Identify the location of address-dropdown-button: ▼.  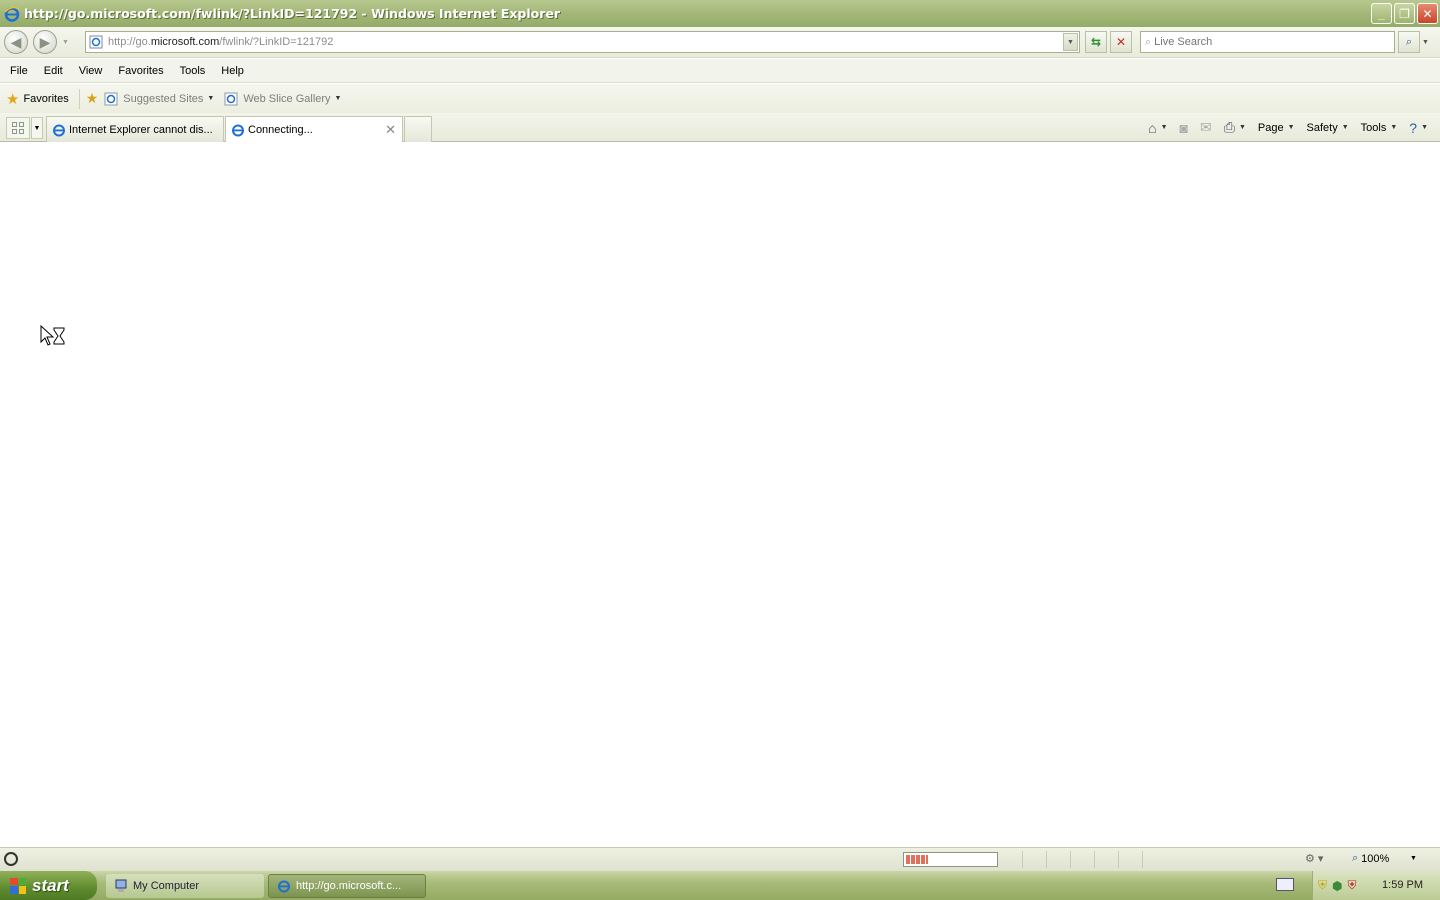
(1070, 42).